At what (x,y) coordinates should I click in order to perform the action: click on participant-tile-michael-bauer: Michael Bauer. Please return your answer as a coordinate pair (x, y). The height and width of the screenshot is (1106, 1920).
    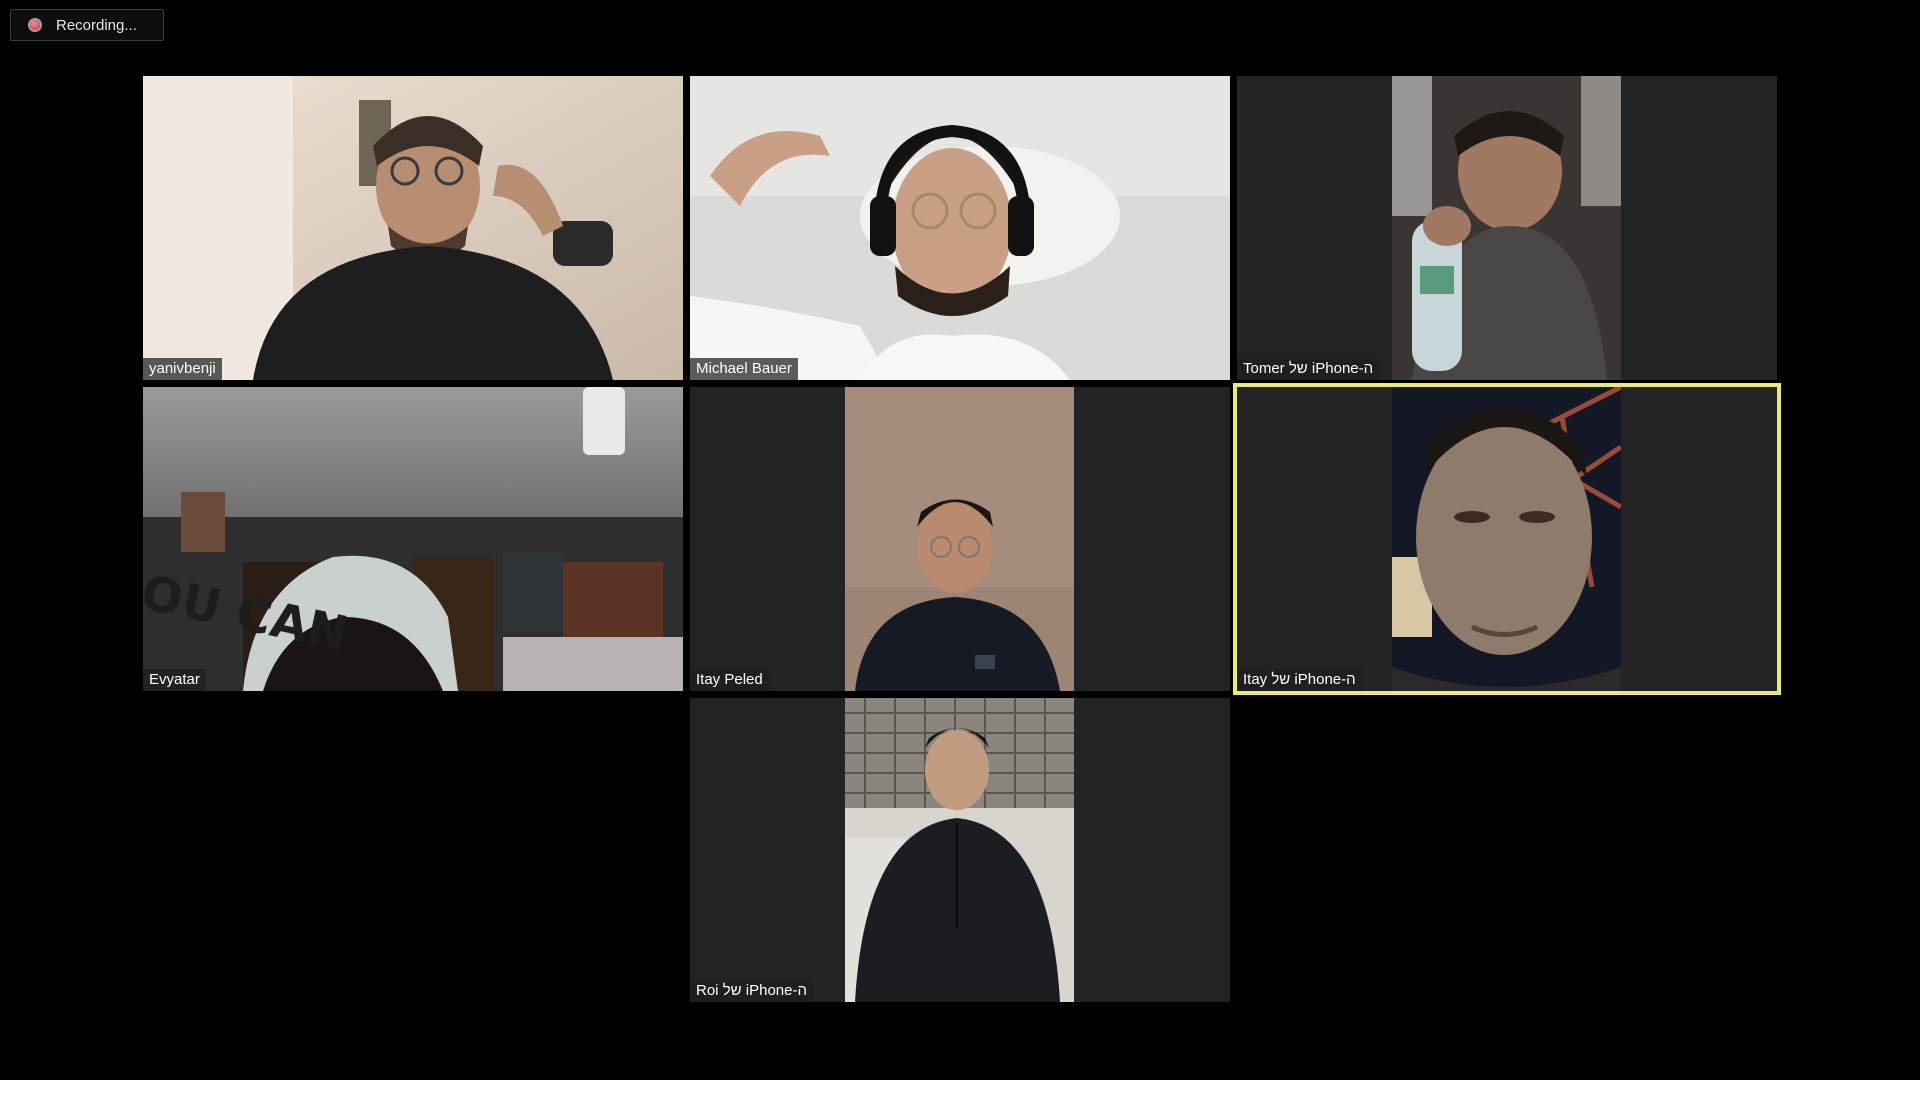
    Looking at the image, I should click on (960, 228).